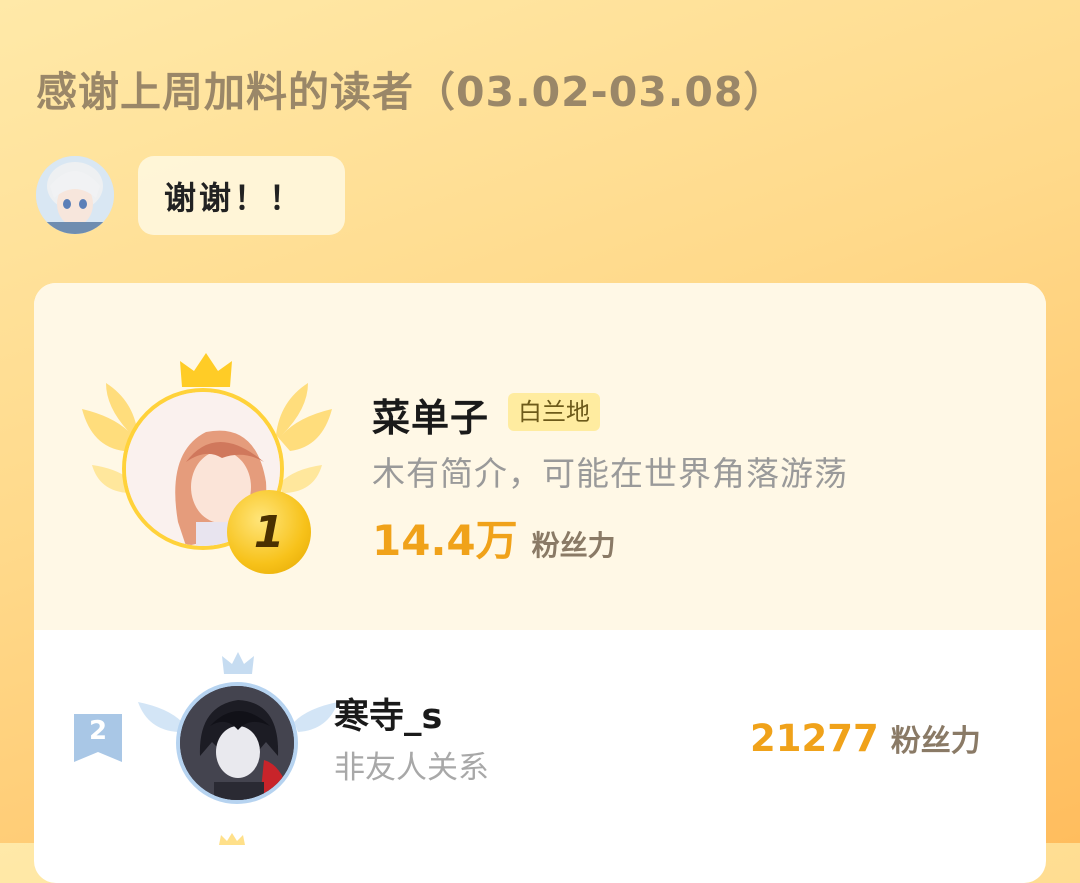 The image size is (1080, 883). Describe the element at coordinates (445, 540) in the screenshot. I see `rank-1-fans-value: 14.4万` at that location.